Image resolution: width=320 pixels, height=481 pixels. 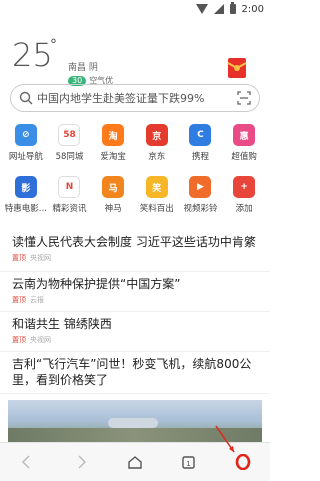 What do you see at coordinates (132, 372) in the screenshot?
I see `news-title: 吉利“飞行汽车”问世！秒变飞机，续航800公里，看到价格笑了` at bounding box center [132, 372].